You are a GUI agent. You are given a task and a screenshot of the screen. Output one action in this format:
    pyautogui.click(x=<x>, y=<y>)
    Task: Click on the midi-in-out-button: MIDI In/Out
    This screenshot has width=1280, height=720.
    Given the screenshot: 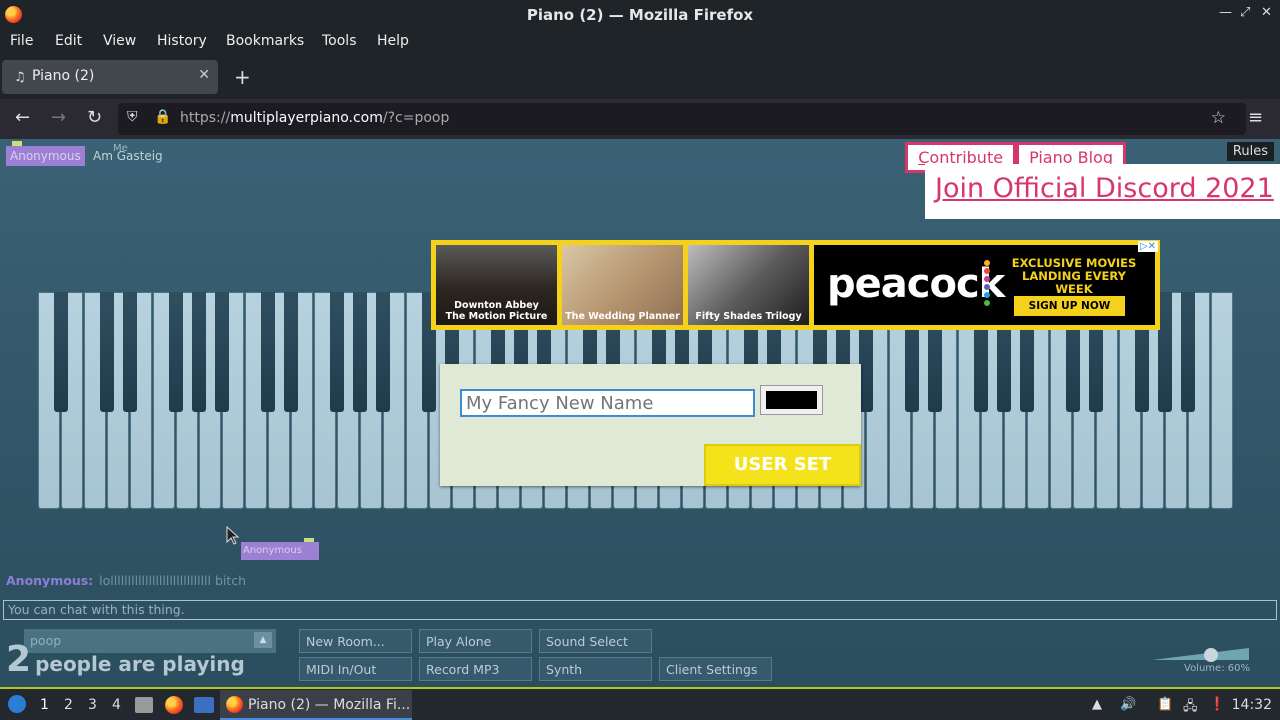 What is the action you would take?
    pyautogui.click(x=355, y=669)
    